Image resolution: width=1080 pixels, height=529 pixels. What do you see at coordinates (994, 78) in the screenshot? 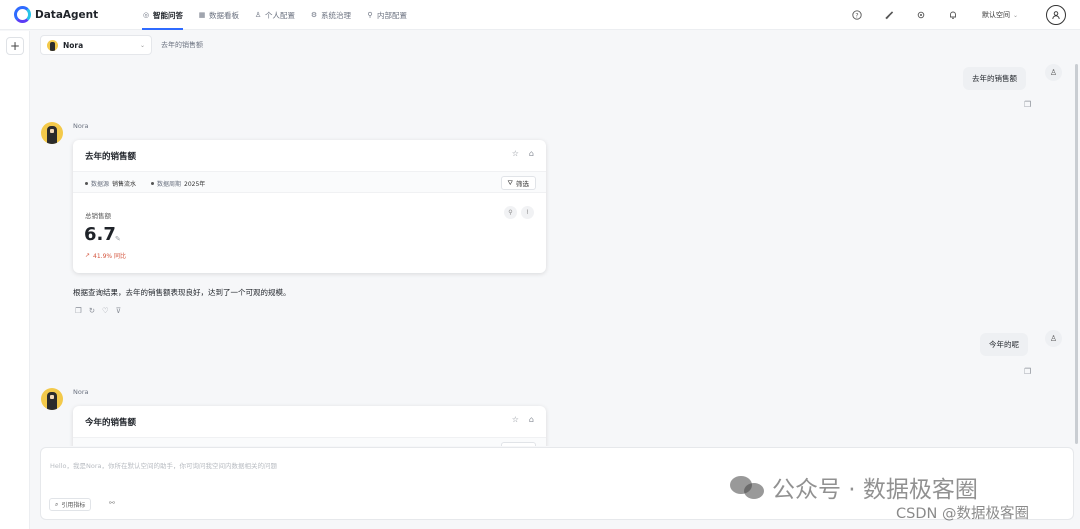
I see `user-message: 去年的销售额` at bounding box center [994, 78].